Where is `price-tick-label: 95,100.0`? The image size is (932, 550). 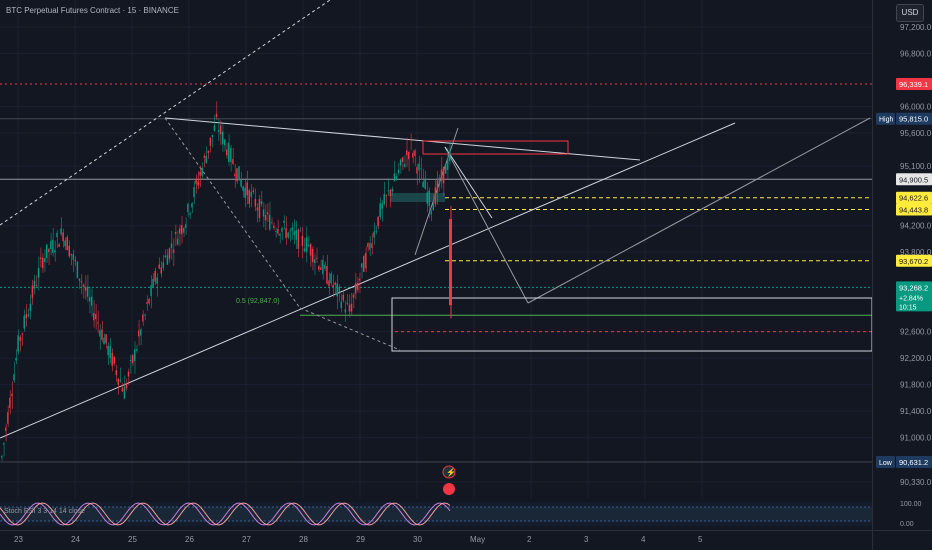 price-tick-label: 95,100.0 is located at coordinates (916, 166).